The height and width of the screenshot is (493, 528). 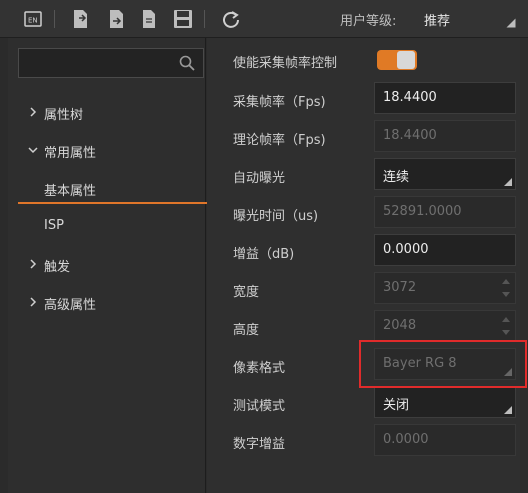 I want to click on digital-gain-field: 0.0000, so click(x=445, y=440).